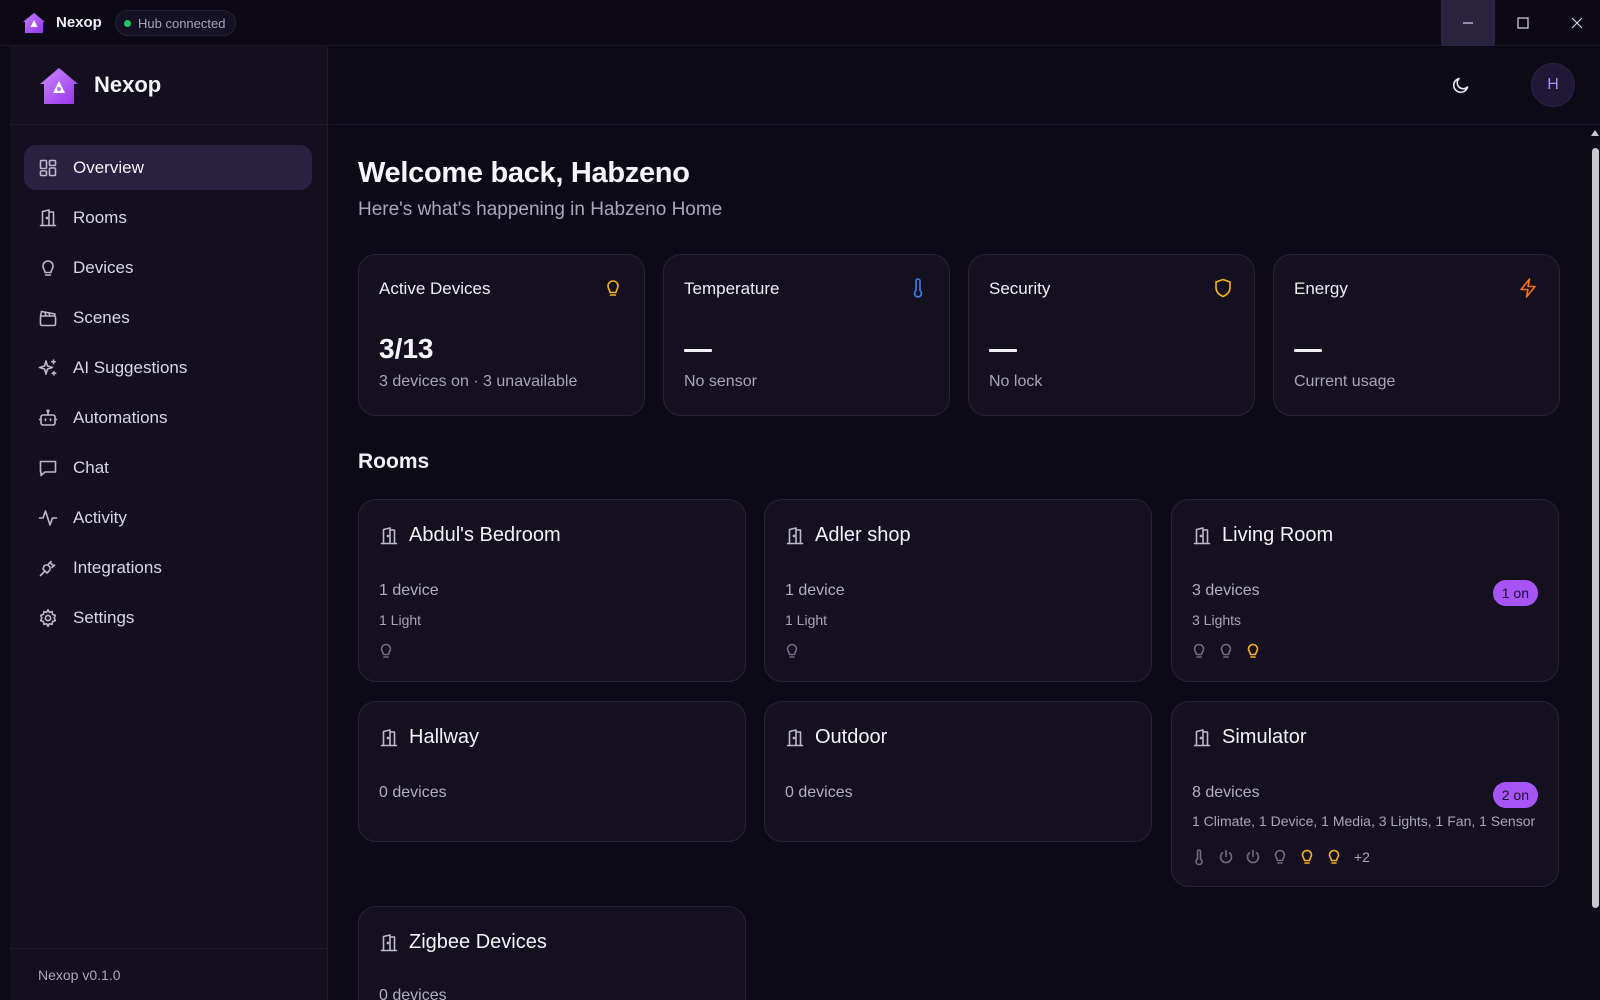  I want to click on maximize-icon, so click(1523, 23).